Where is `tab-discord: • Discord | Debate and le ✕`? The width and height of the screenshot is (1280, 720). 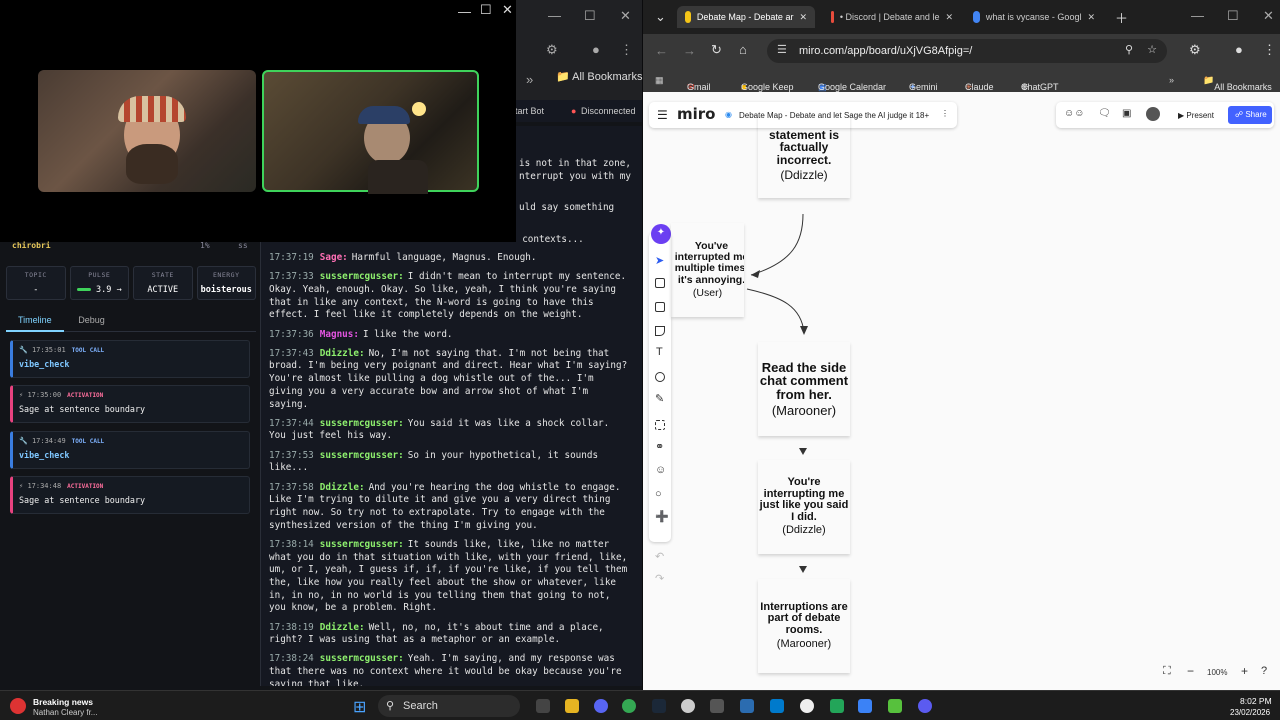 tab-discord: • Discord | Debate and le ✕ is located at coordinates (892, 17).